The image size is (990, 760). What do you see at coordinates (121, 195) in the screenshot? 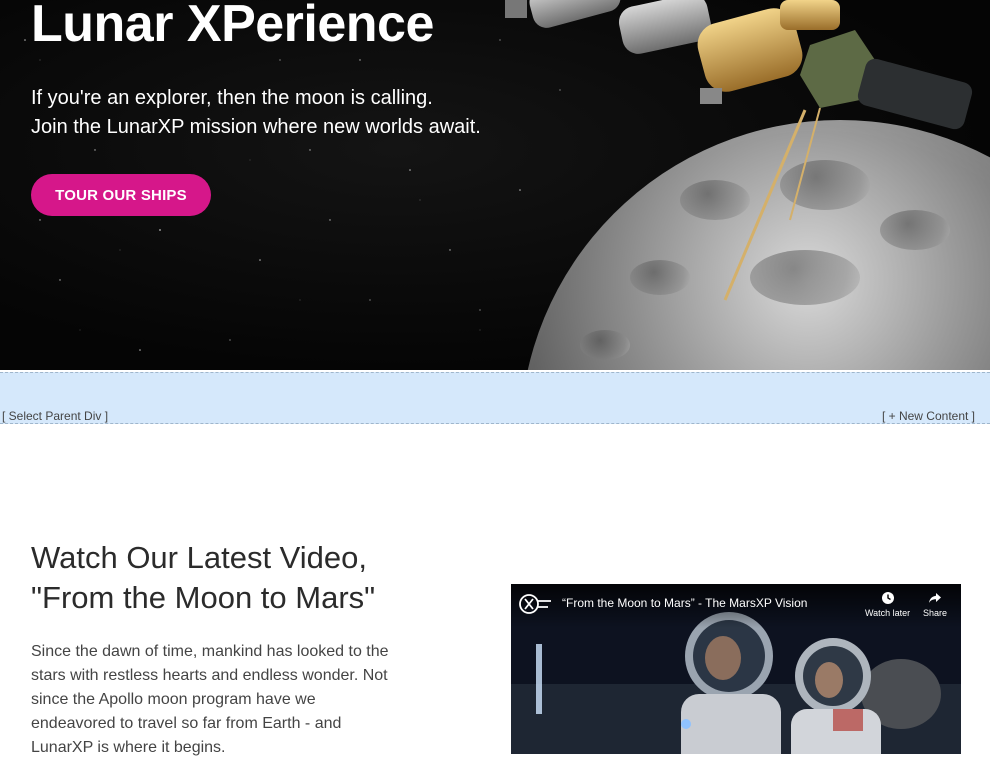
I see `tour-our-ships-button: TOUR OUR SHIPS` at bounding box center [121, 195].